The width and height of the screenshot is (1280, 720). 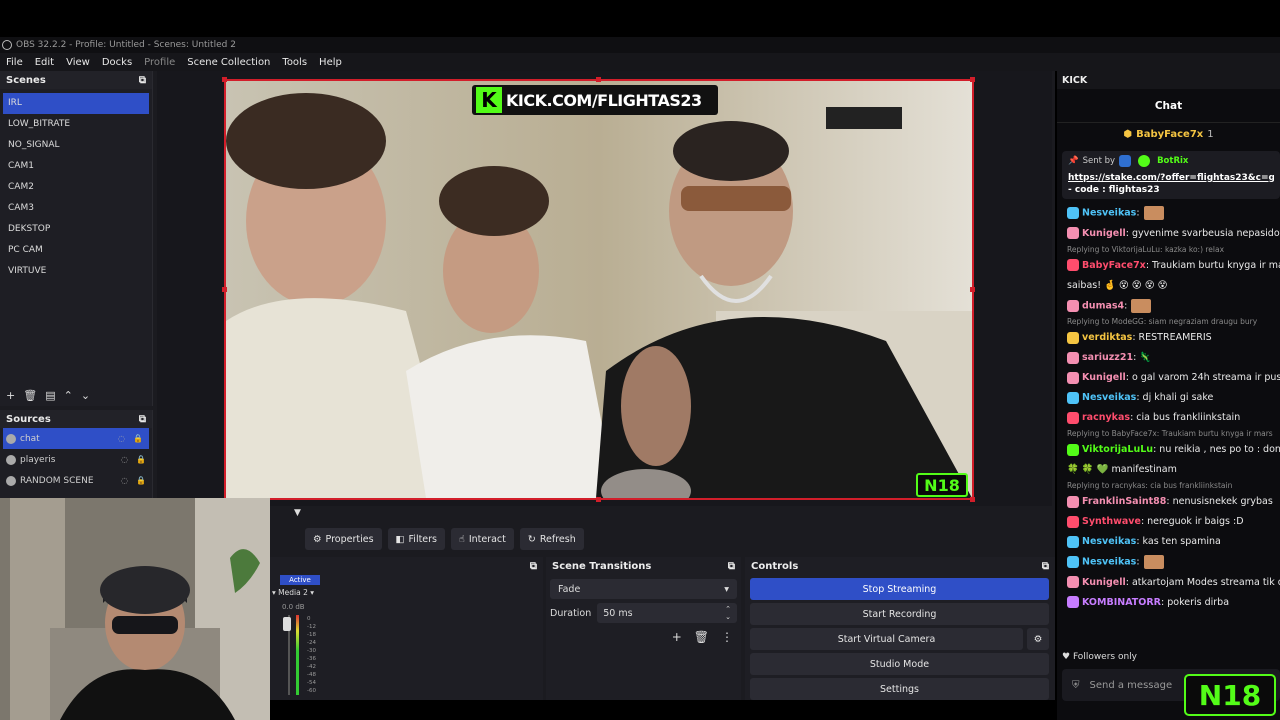 I want to click on mixer-channel-name: ▾ Media 2 ▾, so click(x=293, y=592).